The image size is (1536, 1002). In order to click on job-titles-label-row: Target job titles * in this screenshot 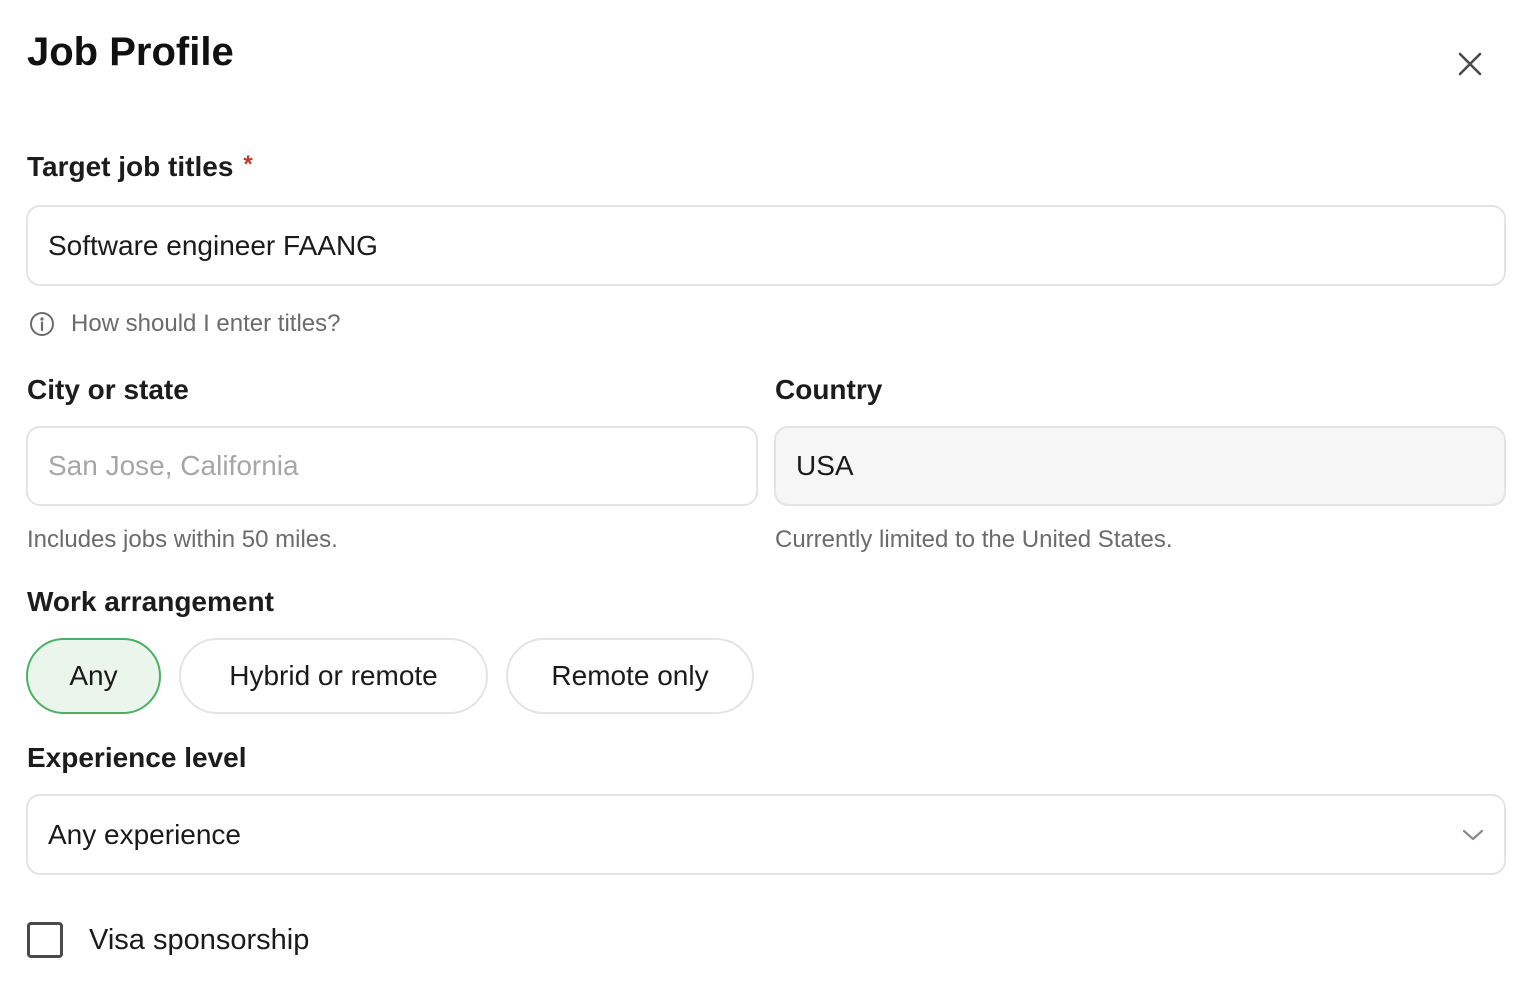, I will do `click(140, 168)`.